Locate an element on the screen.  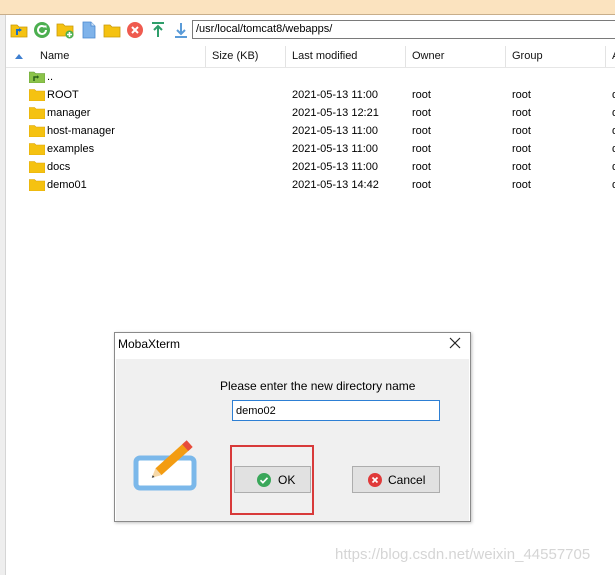
file-row: demo012021-05-13 14:42rootrootd is located at coordinates (310, 185).